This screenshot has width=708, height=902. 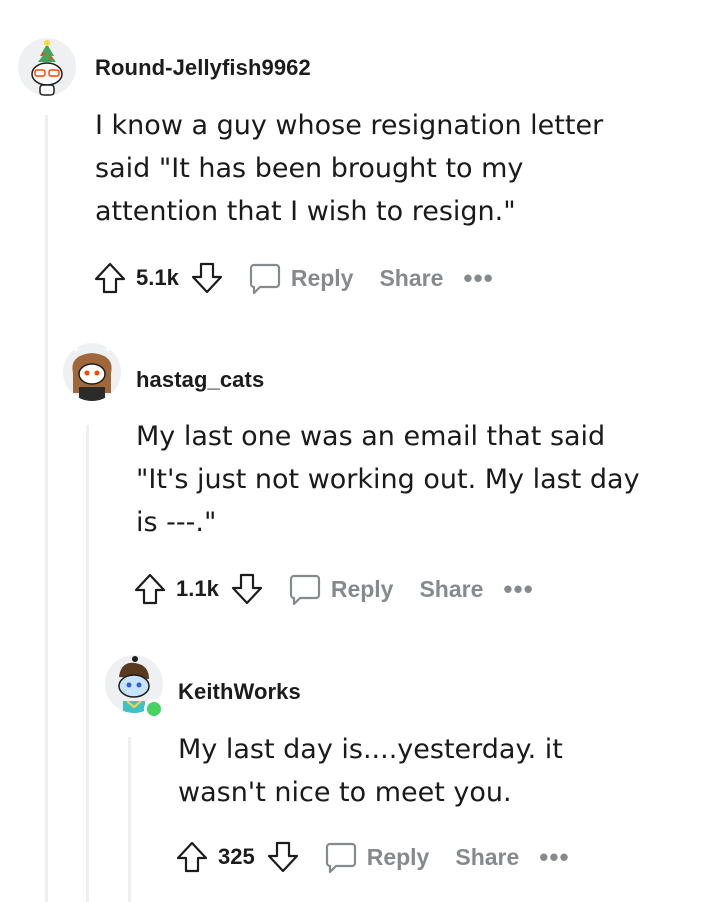 I want to click on username: KeithWorks, so click(x=239, y=692).